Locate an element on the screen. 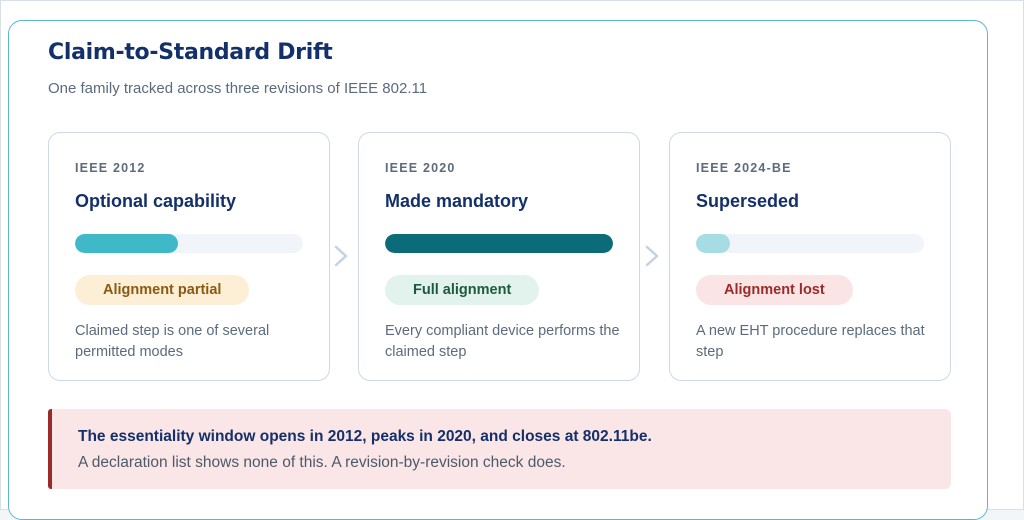 This screenshot has height=520, width=1024. alignment-badge: Alignment lost is located at coordinates (774, 290).